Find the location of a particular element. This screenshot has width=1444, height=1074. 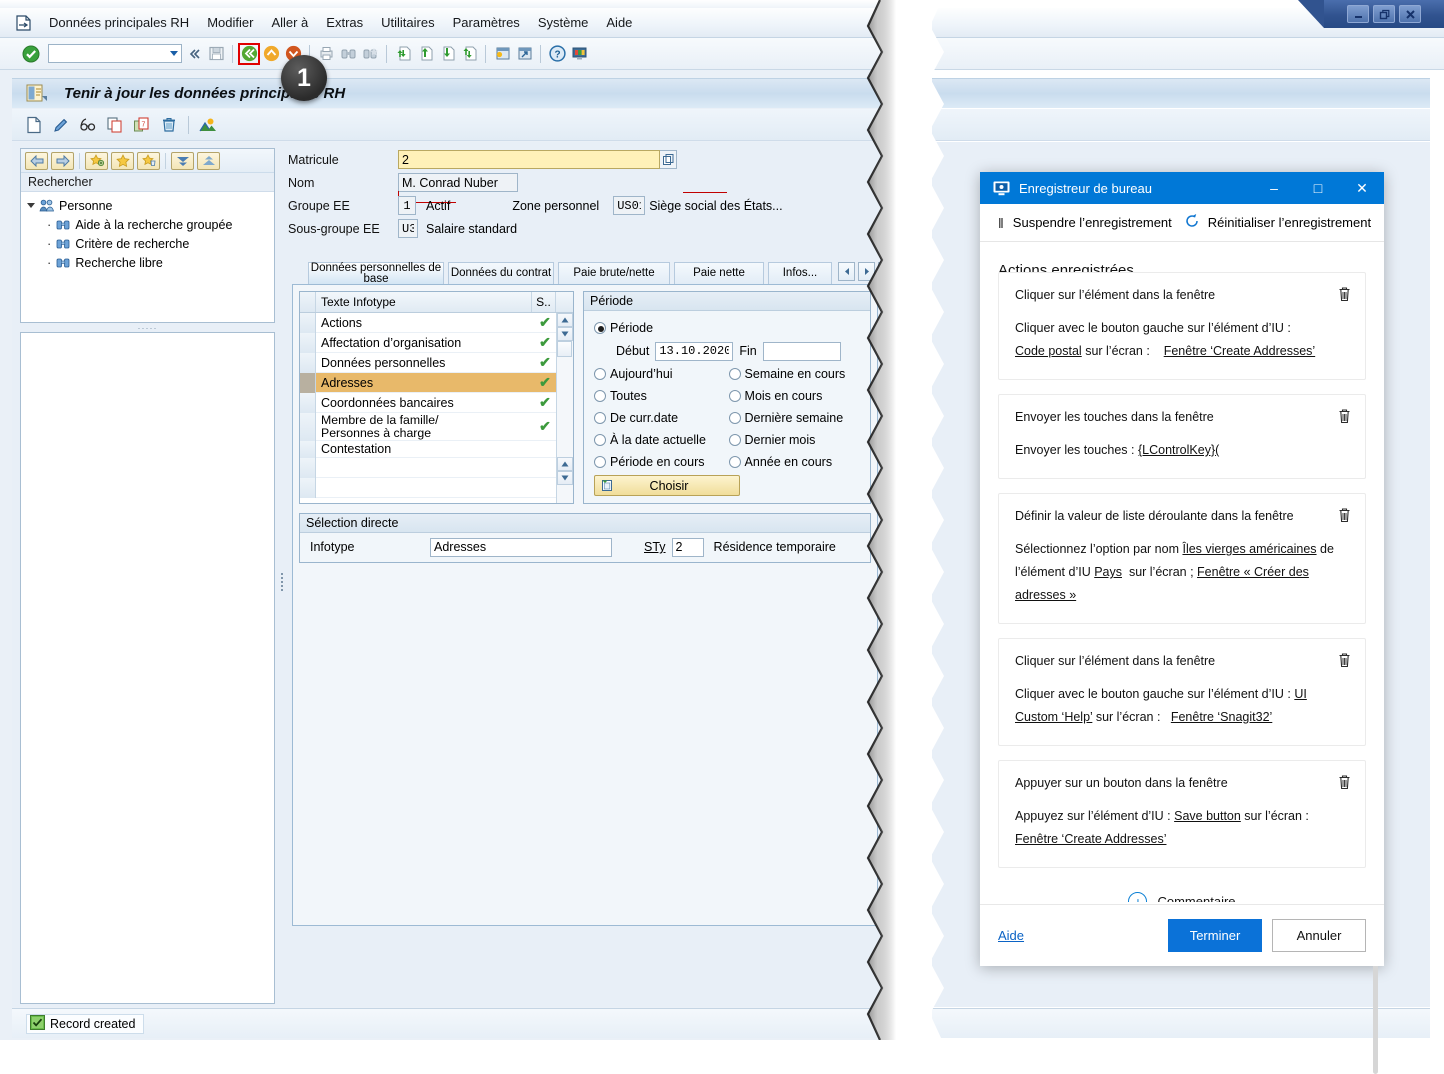

action-target-link-cont: Custom ‘Help’ is located at coordinates (1053, 717).